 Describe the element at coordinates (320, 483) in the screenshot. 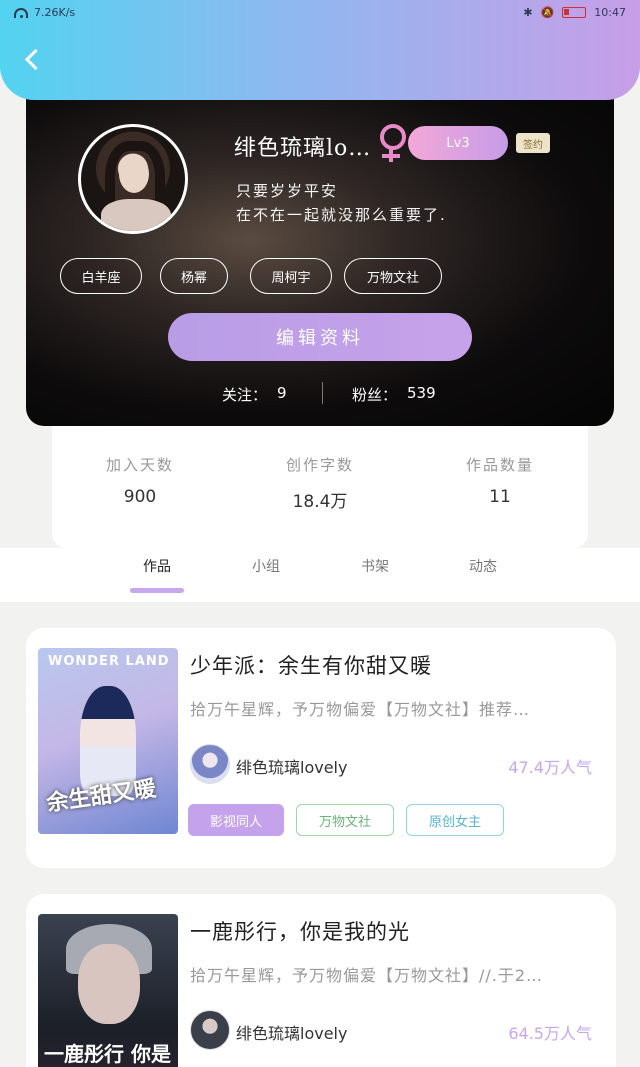

I see `stat-word-count: 创作字数 18.4万` at that location.